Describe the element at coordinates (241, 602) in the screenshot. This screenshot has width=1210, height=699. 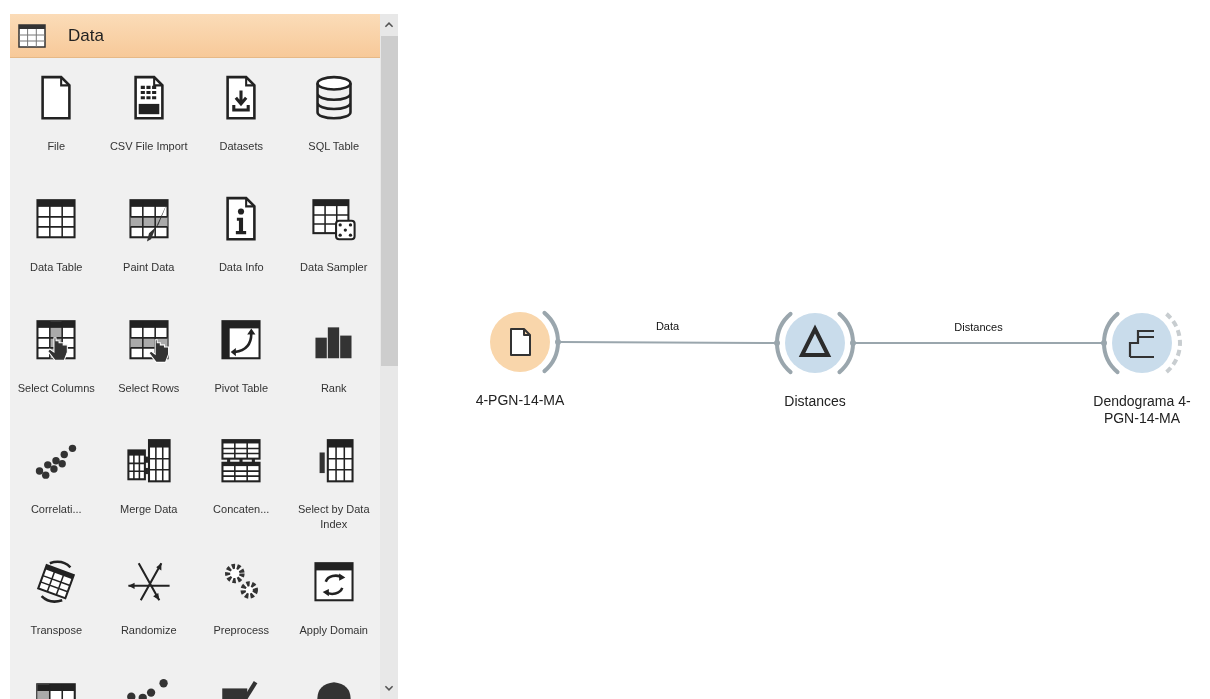
I see `widget-tile: Preprocess` at that location.